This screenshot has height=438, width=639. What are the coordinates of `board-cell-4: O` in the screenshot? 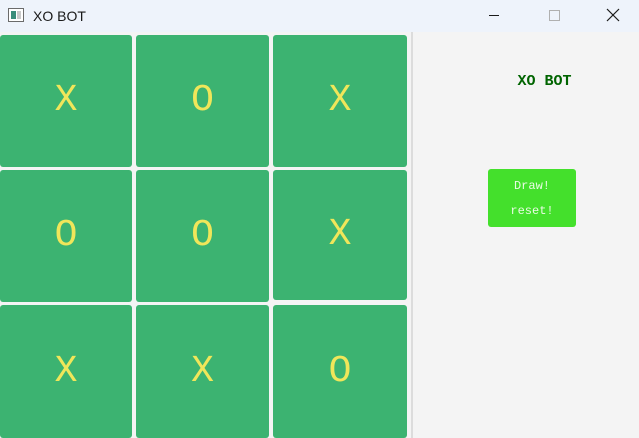 It's located at (66, 236).